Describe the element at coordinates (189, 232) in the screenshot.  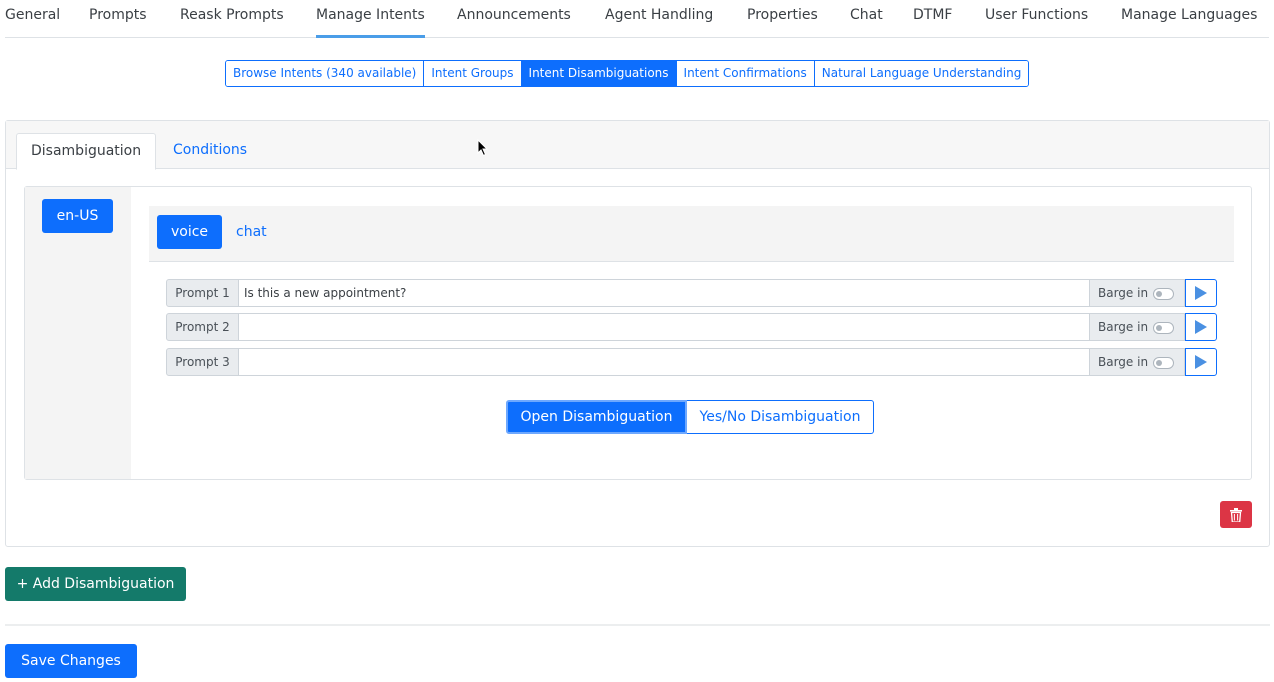
I see `channel-voice-button: voice` at that location.